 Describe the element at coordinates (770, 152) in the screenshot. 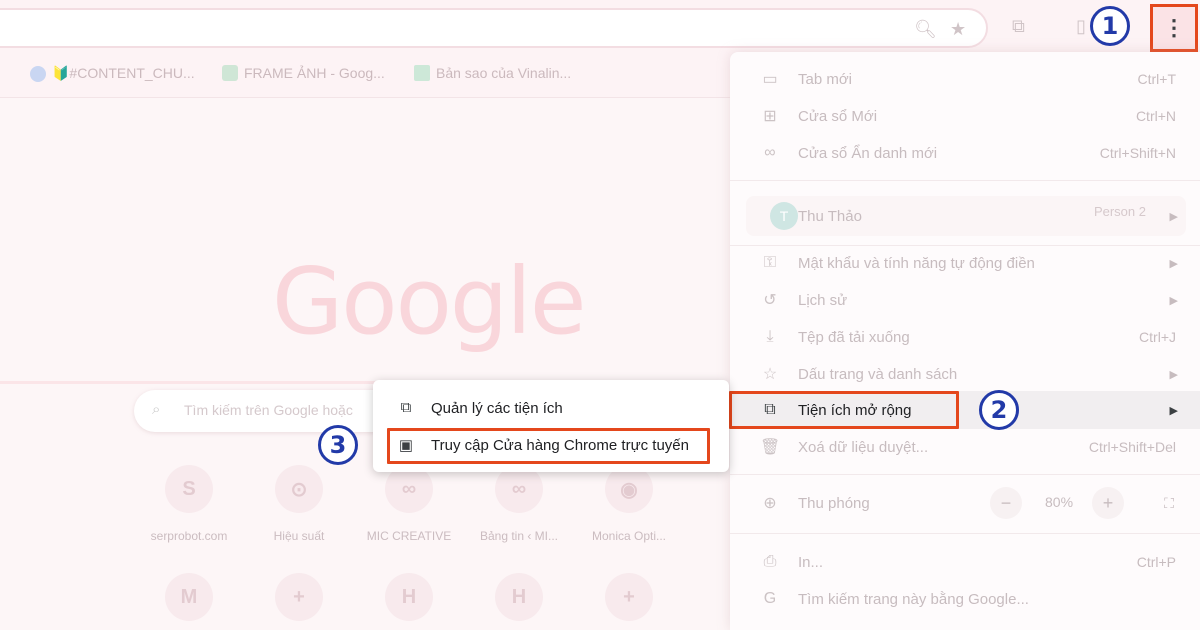

I see `incognito-icon: ∞` at that location.